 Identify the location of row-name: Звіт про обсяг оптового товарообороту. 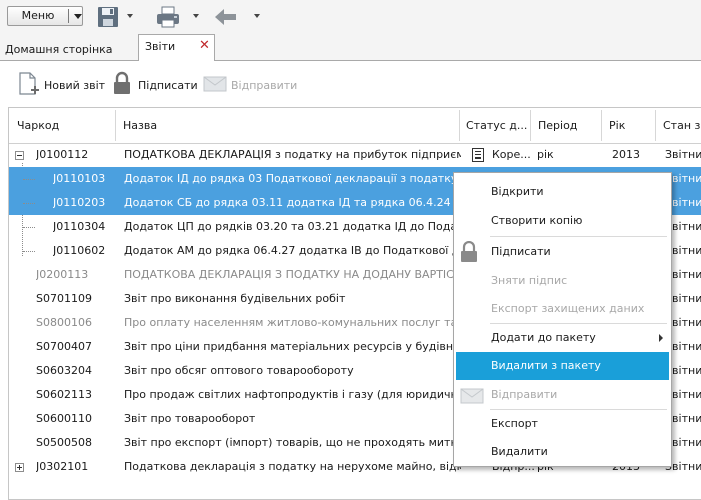
(239, 370).